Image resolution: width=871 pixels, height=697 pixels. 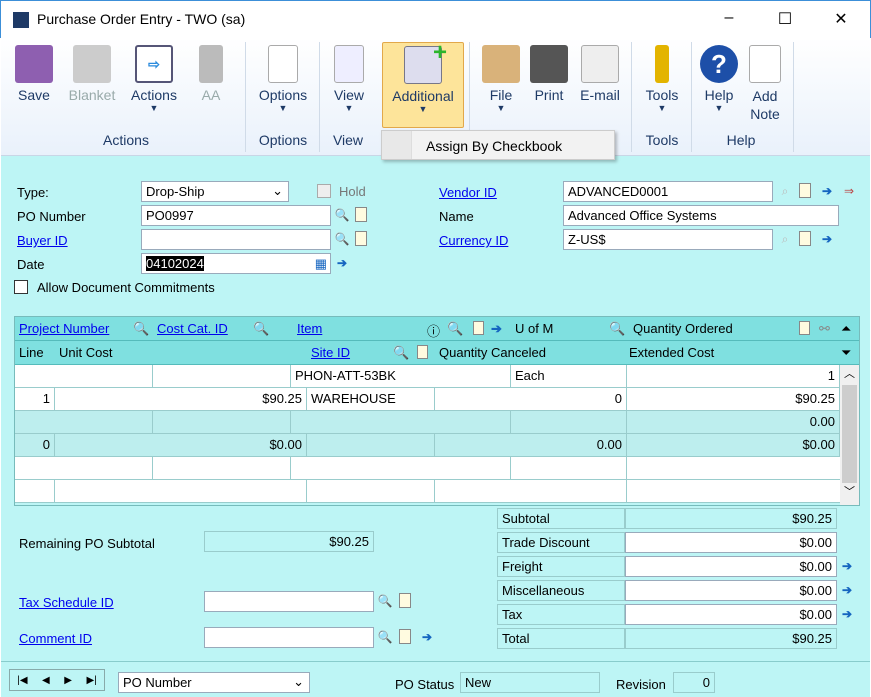 I want to click on table-row: 0 $0.00 0.00 $0.00, so click(x=427, y=445).